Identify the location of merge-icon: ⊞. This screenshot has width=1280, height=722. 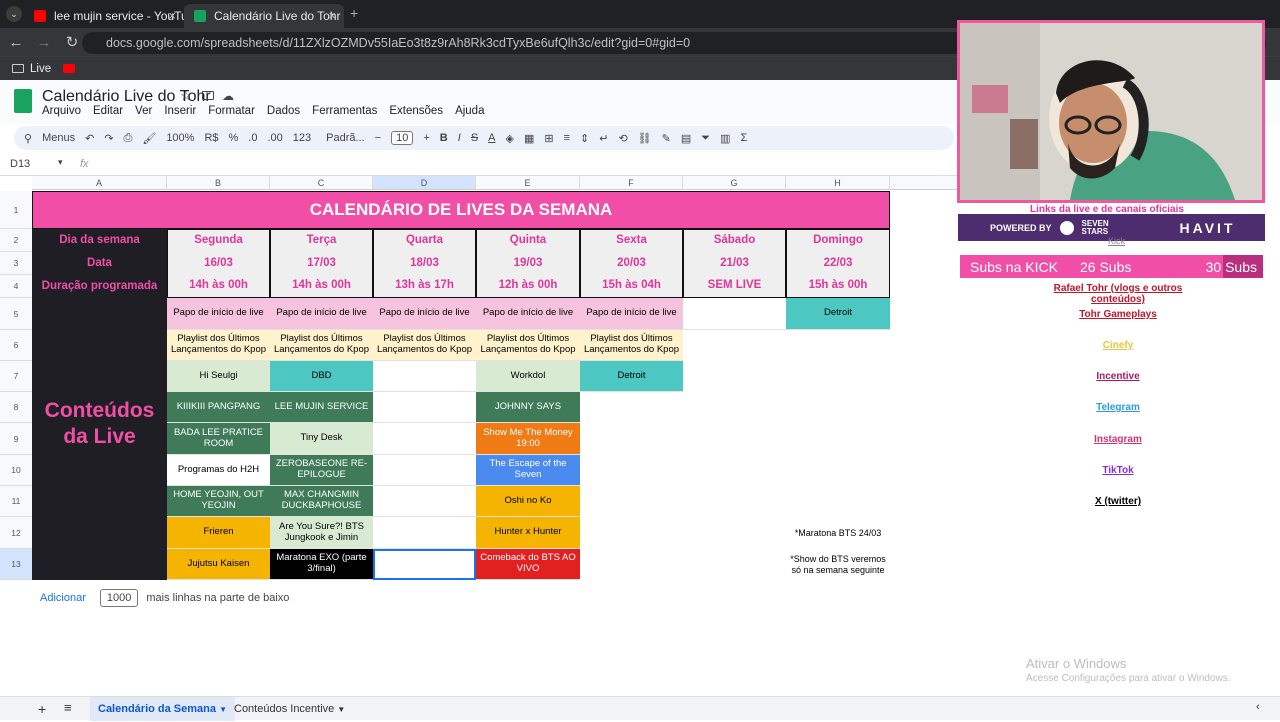
(548, 138).